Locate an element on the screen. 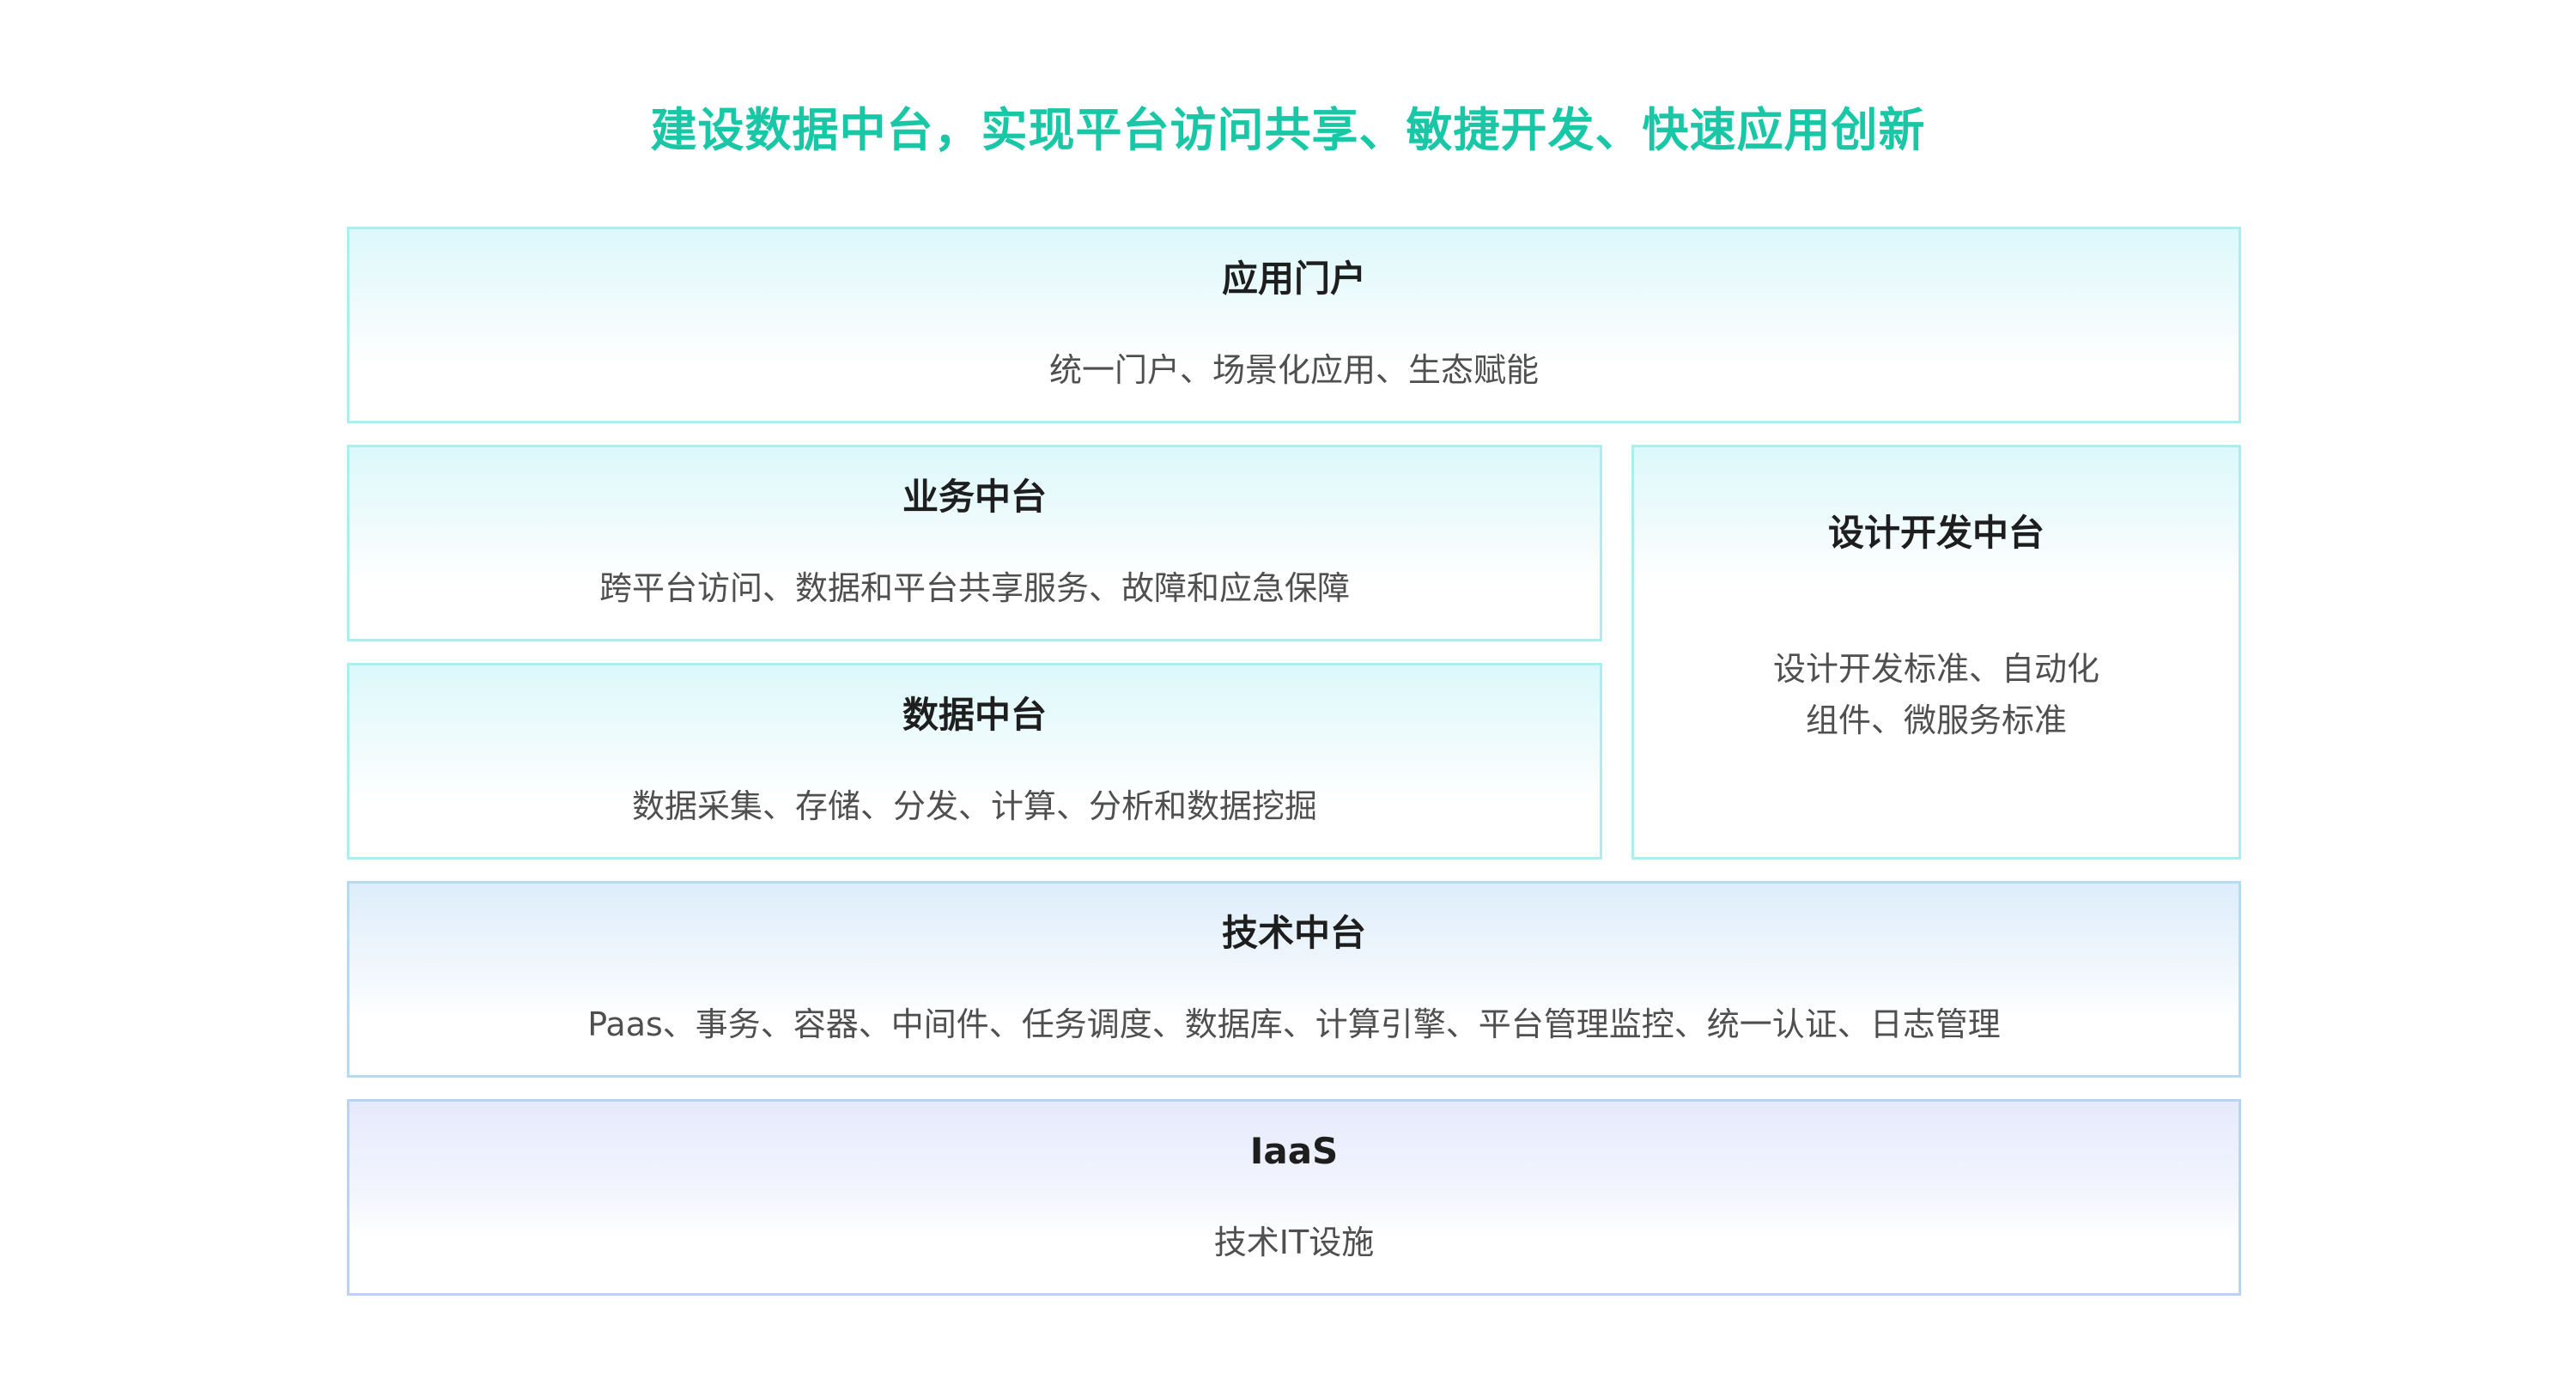 Image resolution: width=2576 pixels, height=1391 pixels. layer-design-dev-platform-desc: 设计开发标准、自动化 组件、微服务标准 is located at coordinates (1936, 694).